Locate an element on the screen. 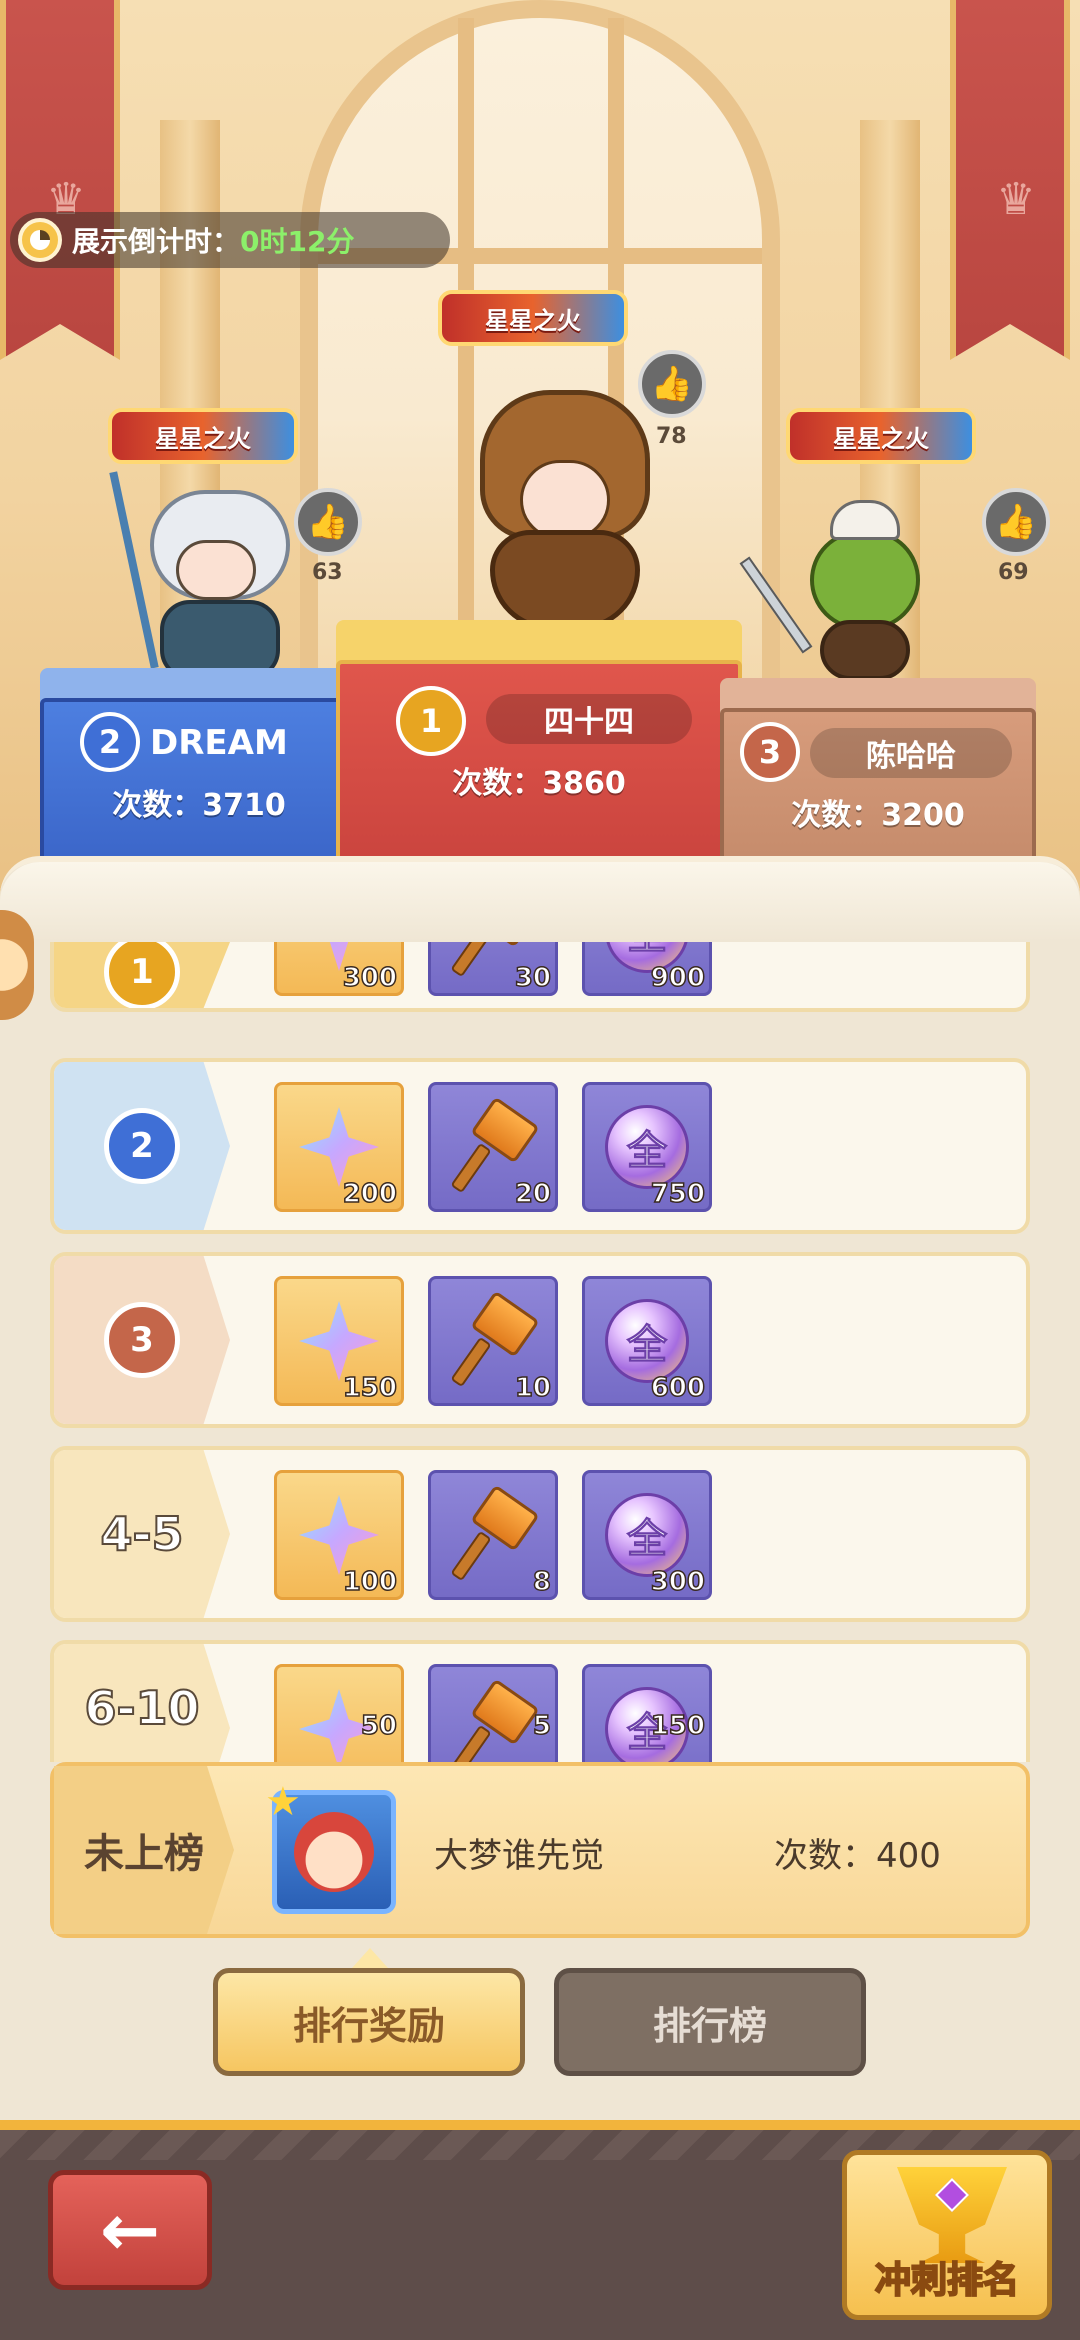 The height and width of the screenshot is (2340, 1080). reward-item: 300 is located at coordinates (339, 969).